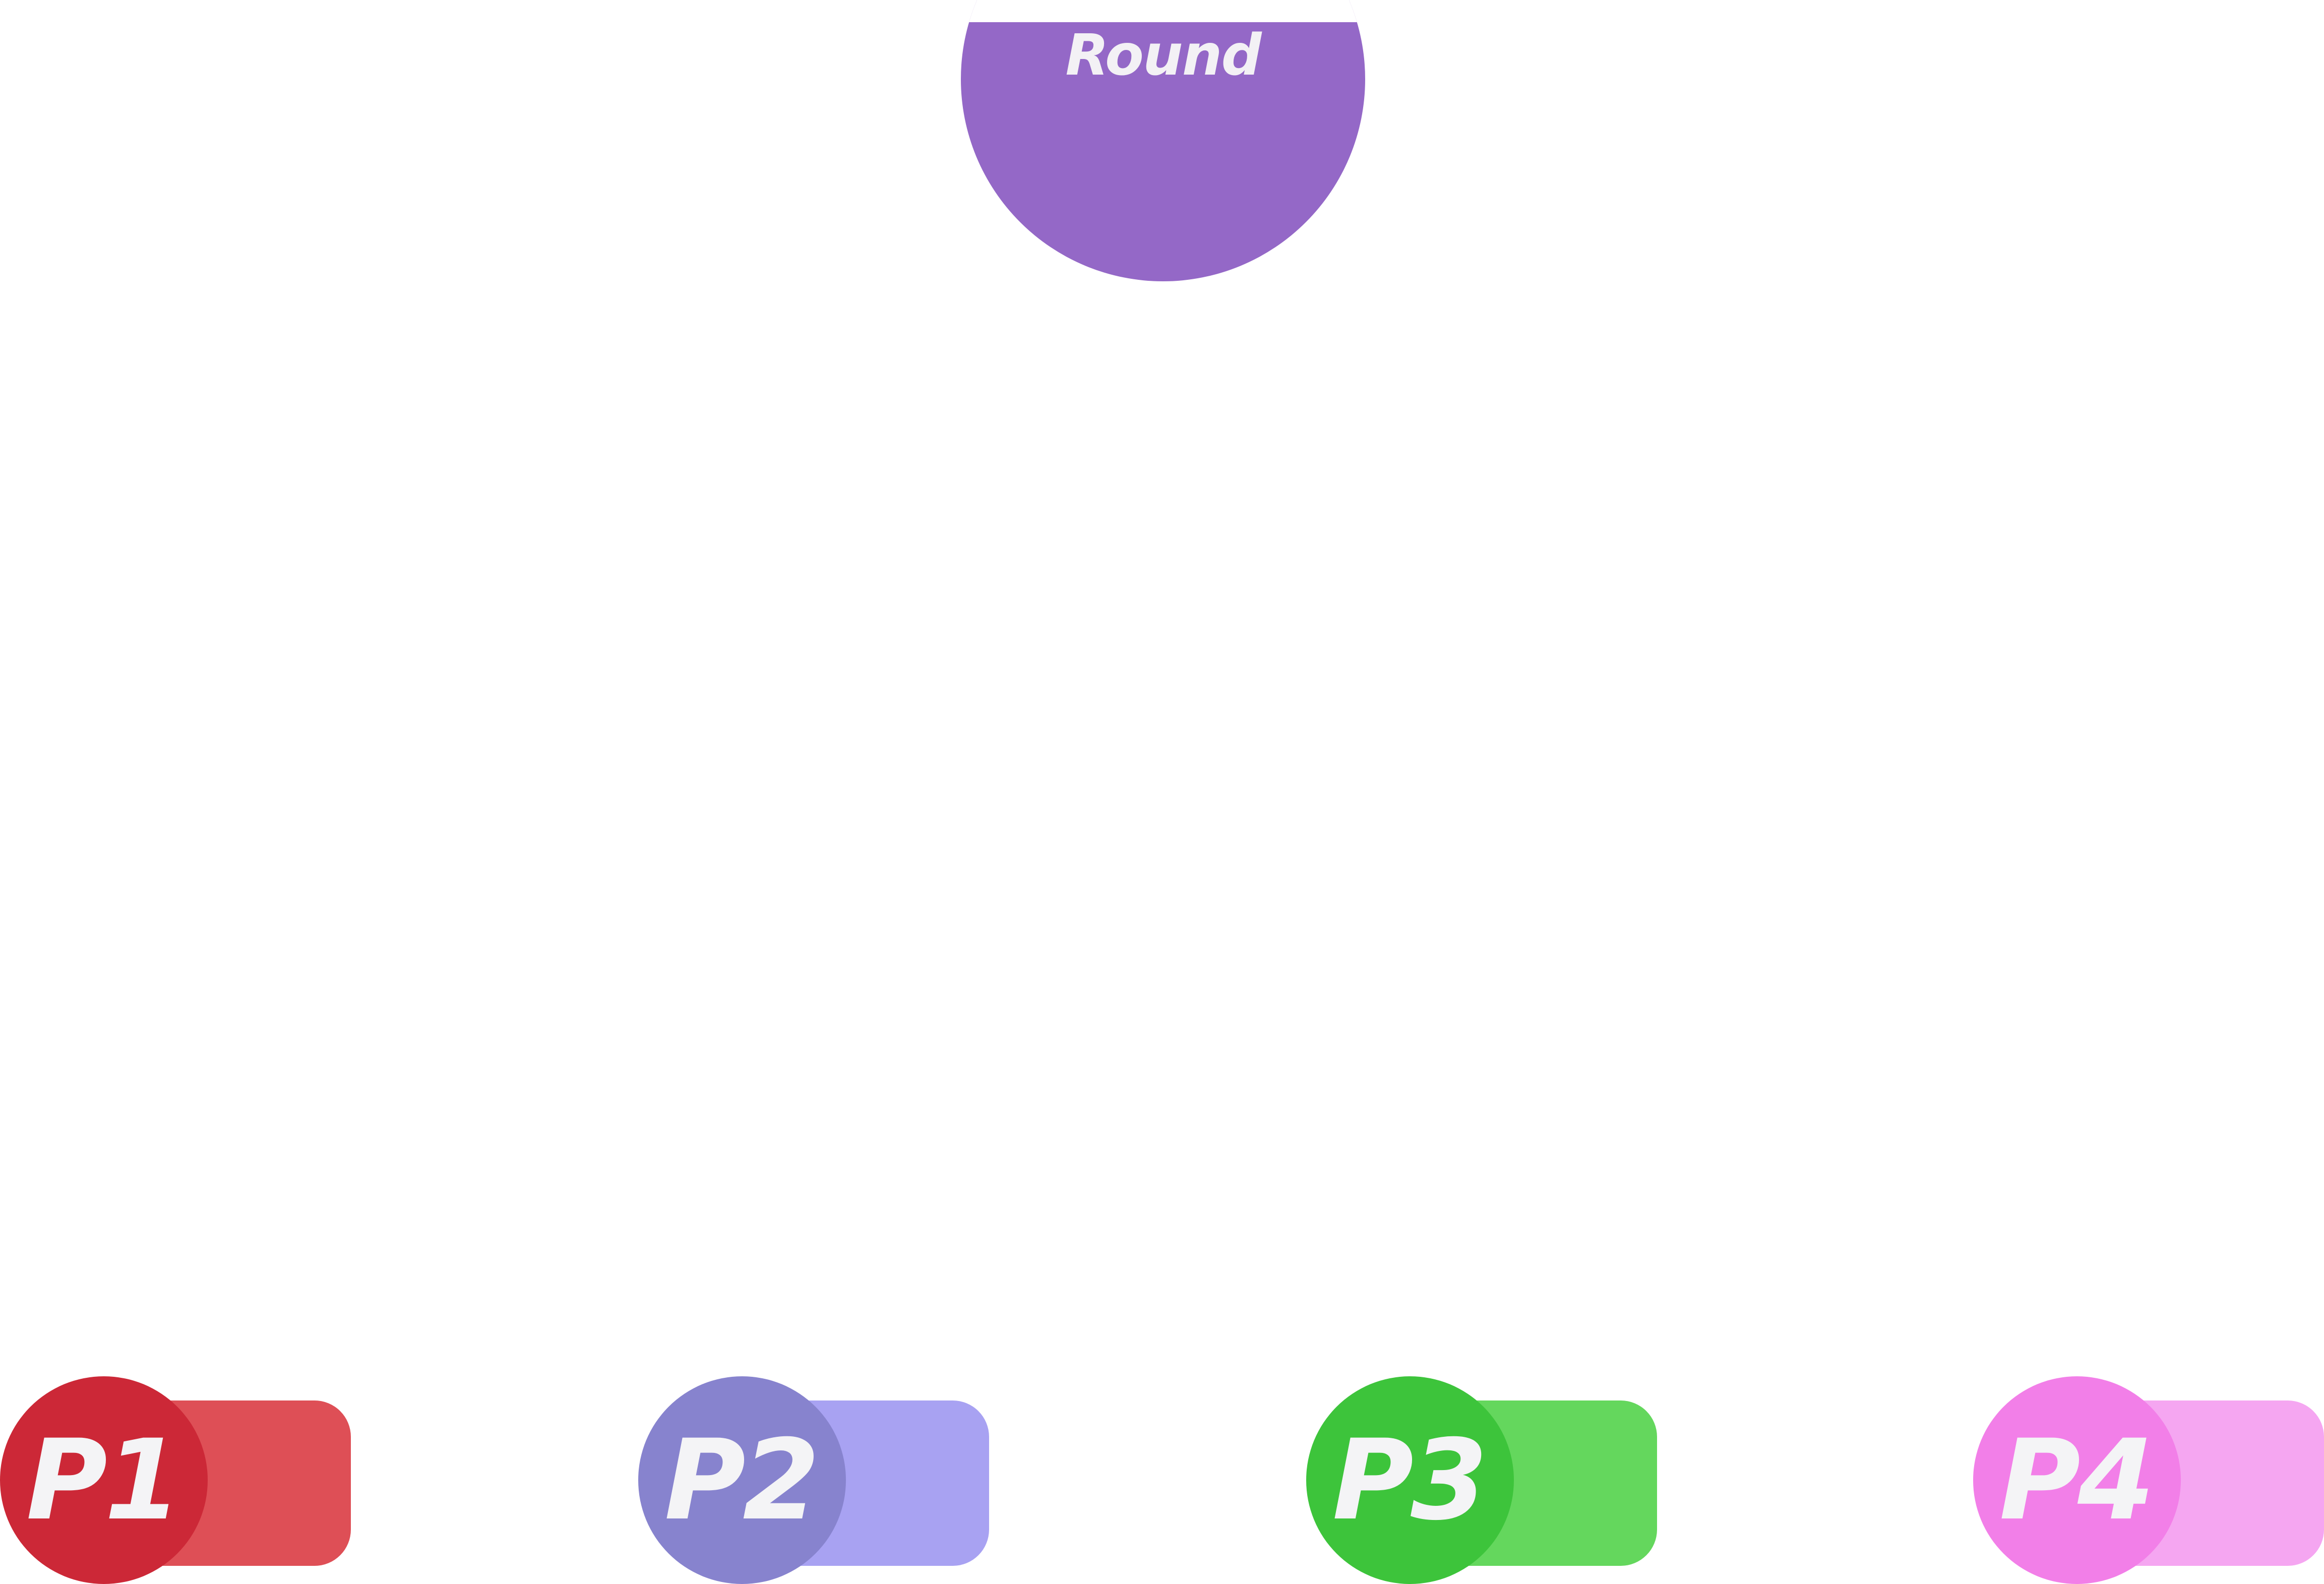  What do you see at coordinates (1163, 55) in the screenshot?
I see `round-label: Round` at bounding box center [1163, 55].